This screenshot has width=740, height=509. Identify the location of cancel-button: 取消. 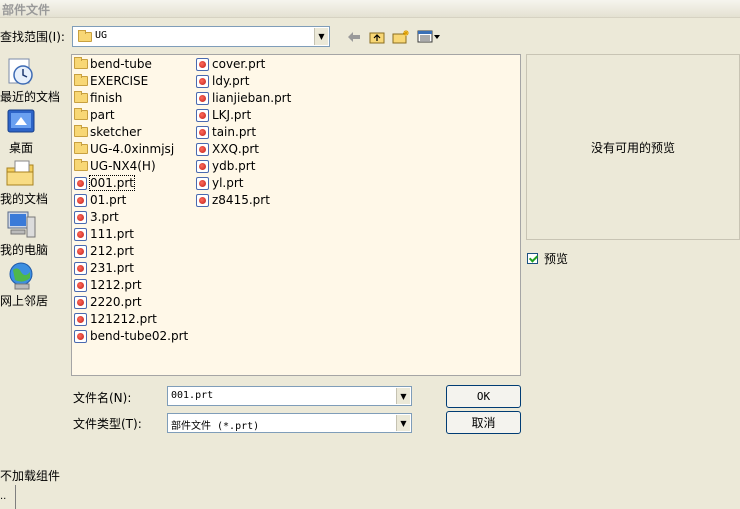
(483, 422).